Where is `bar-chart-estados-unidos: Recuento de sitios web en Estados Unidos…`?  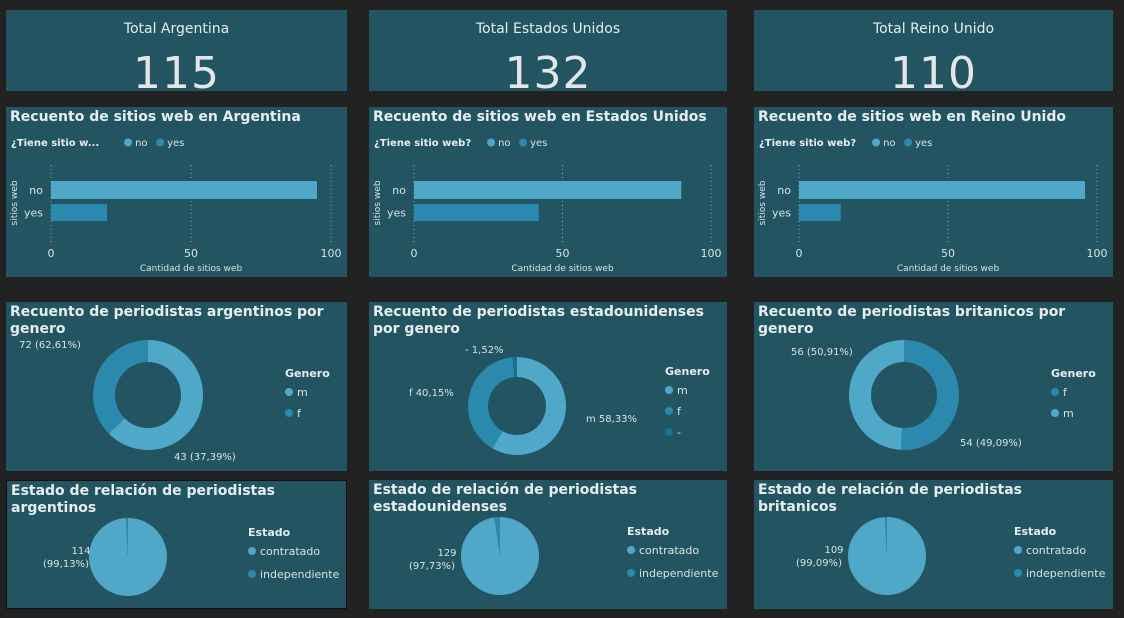 bar-chart-estados-unidos: Recuento de sitios web en Estados Unidos… is located at coordinates (548, 192).